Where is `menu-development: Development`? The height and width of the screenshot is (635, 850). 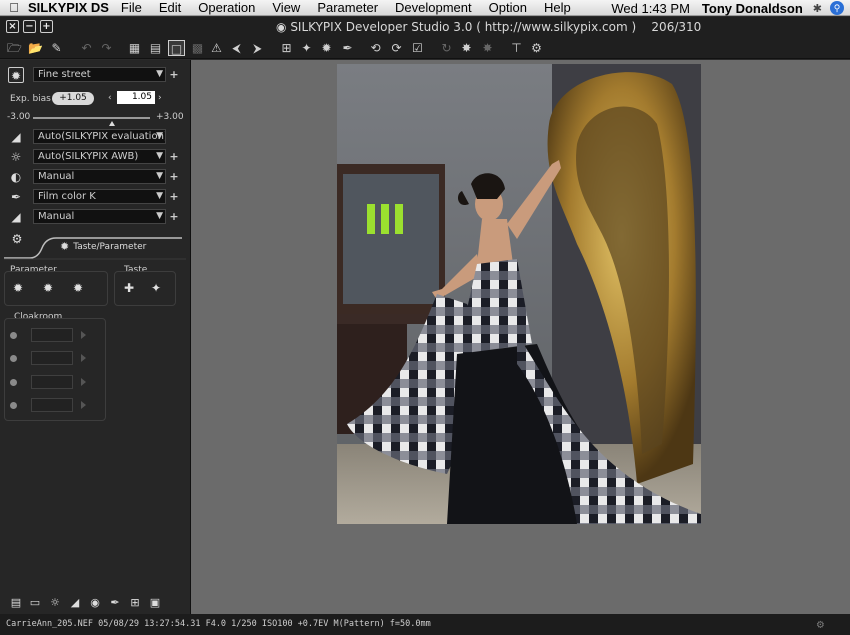 menu-development: Development is located at coordinates (433, 7).